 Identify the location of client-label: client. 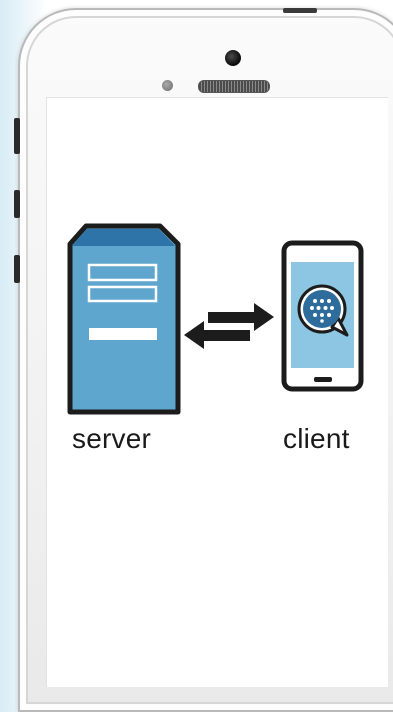
(316, 438).